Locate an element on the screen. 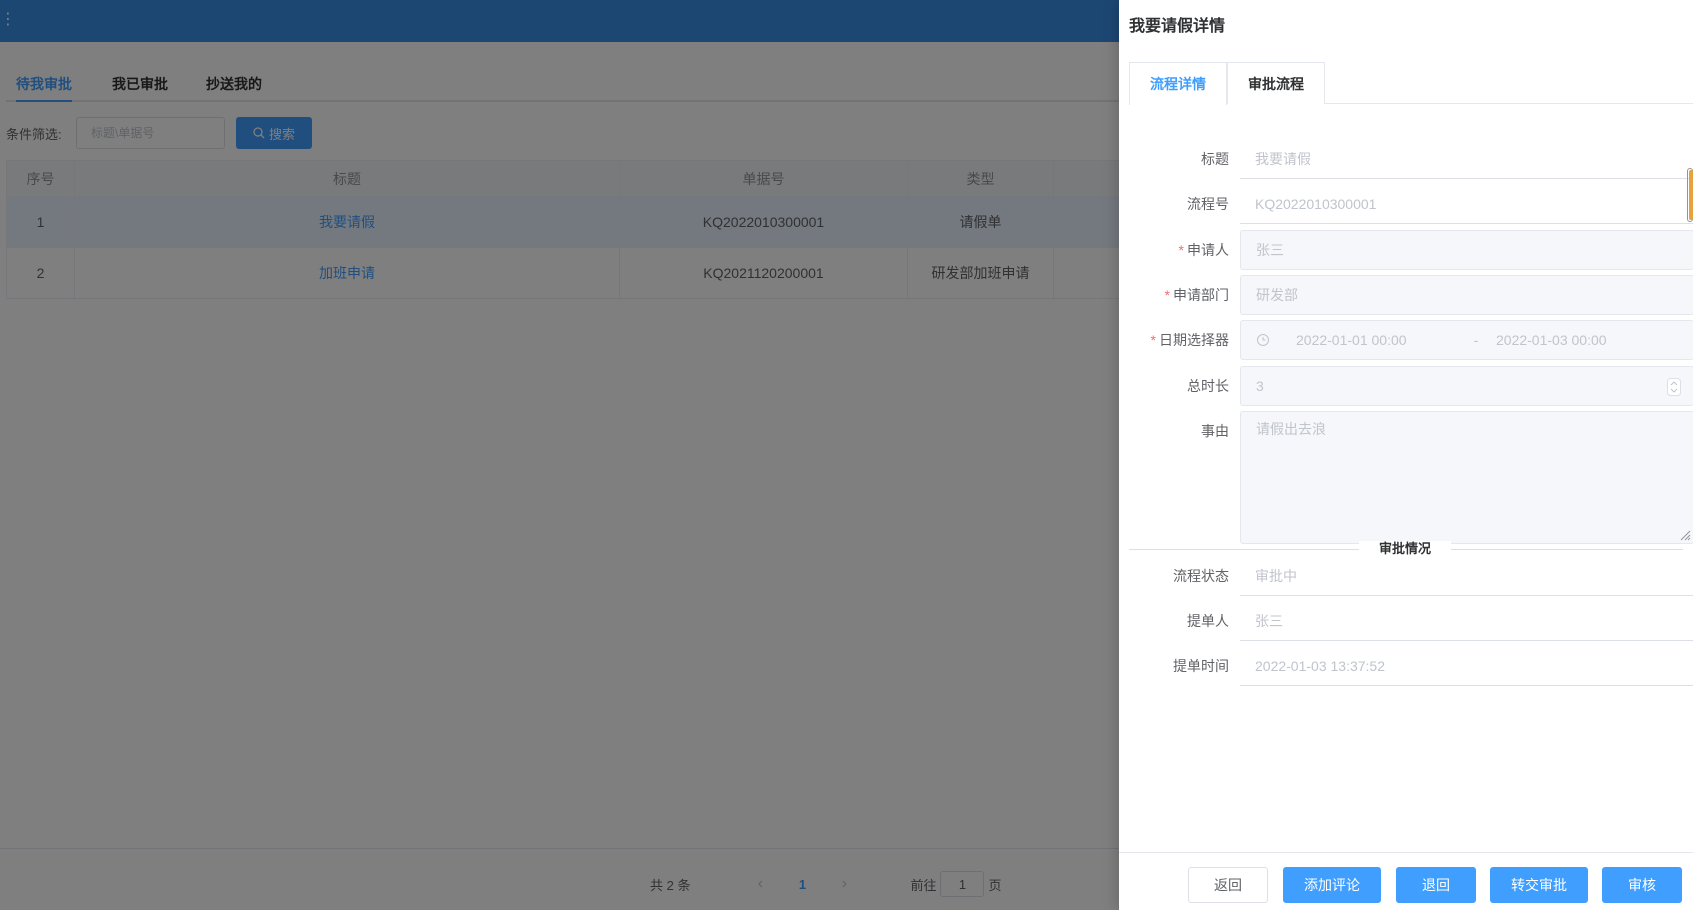 The width and height of the screenshot is (1693, 910). add-comment-button: 添加评论 is located at coordinates (1332, 885).